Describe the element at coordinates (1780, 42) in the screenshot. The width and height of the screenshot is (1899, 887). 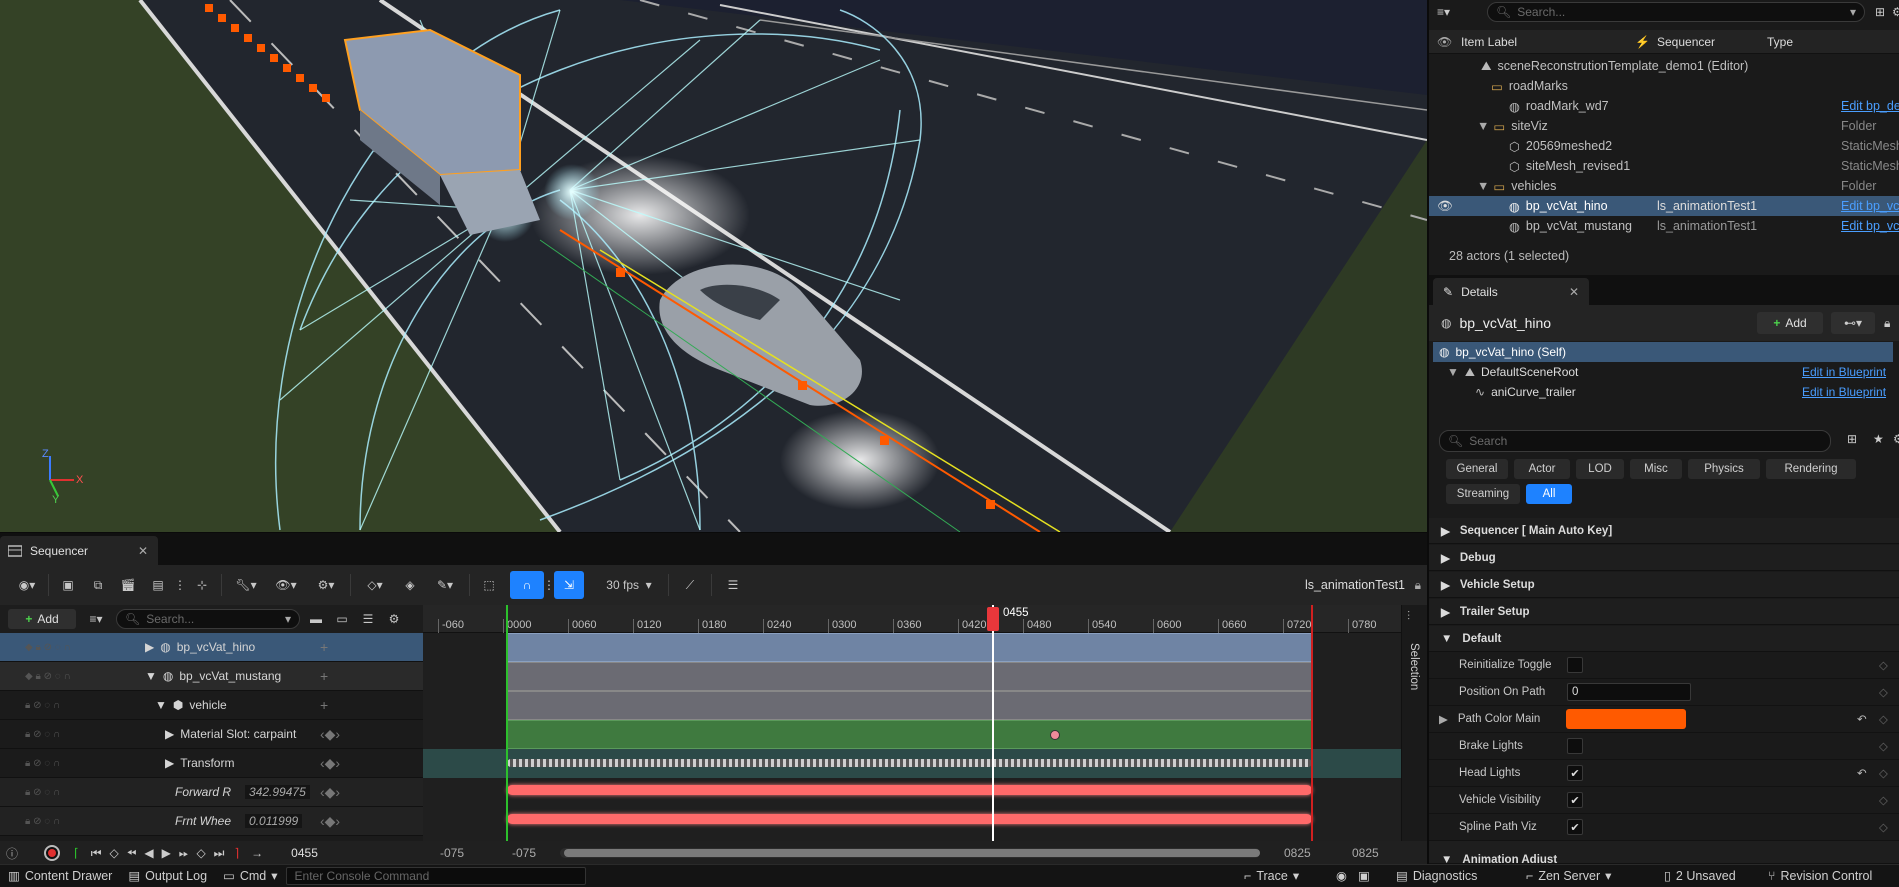
I see `column-type: Type` at that location.